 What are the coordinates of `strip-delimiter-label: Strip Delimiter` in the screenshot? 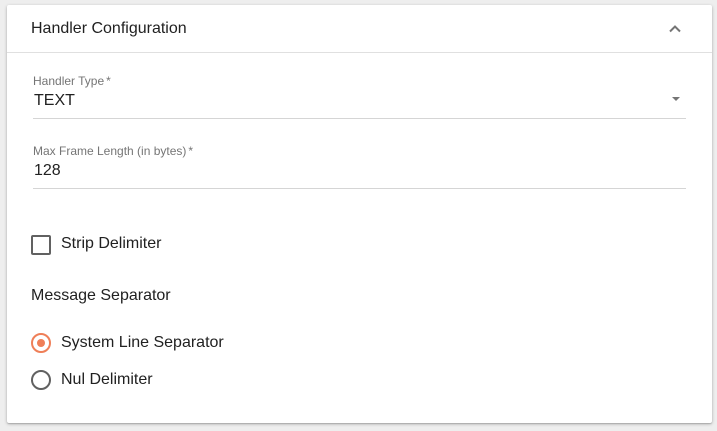 It's located at (111, 243).